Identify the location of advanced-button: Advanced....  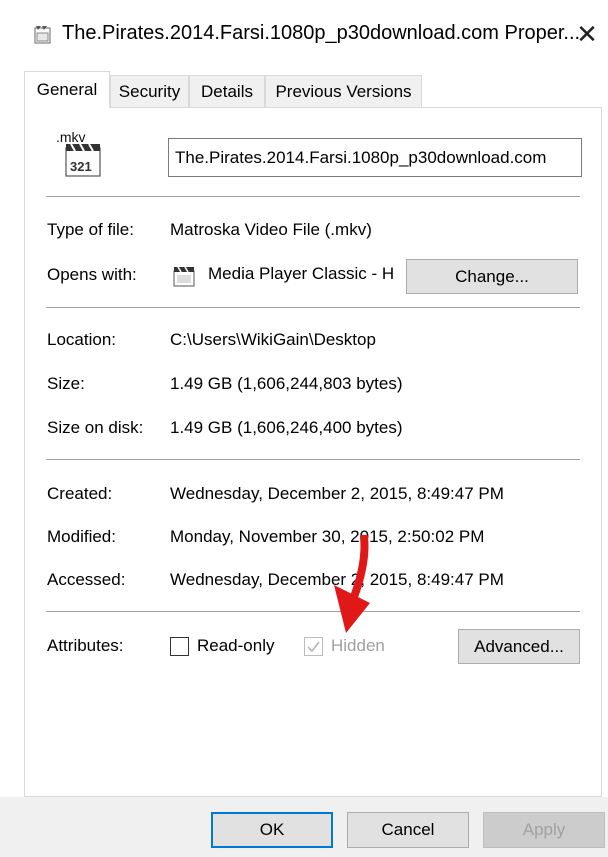
(519, 646).